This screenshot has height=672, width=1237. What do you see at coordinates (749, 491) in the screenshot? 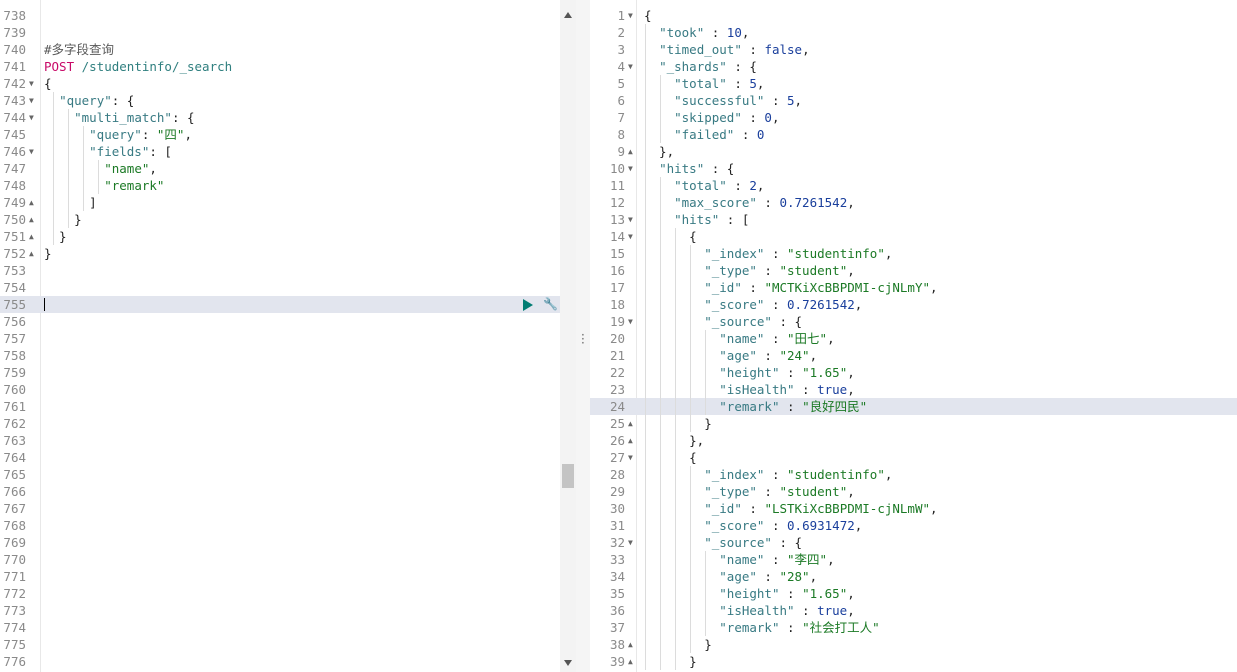
I see `line-code: "_type" : "student",` at bounding box center [749, 491].